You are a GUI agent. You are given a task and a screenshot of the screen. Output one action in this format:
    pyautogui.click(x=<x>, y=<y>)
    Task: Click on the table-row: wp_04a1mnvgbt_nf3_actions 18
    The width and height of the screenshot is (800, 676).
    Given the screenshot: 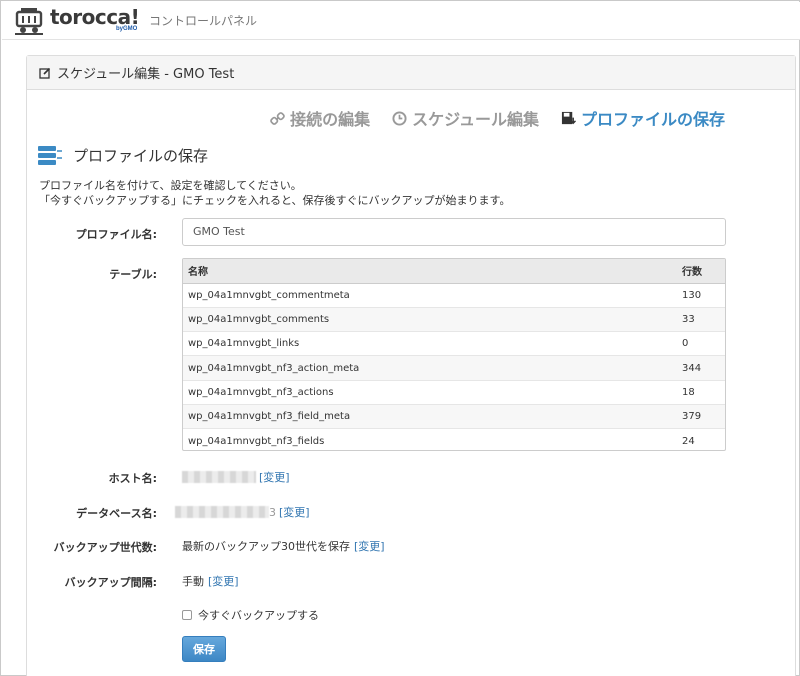 What is the action you would take?
    pyautogui.click(x=454, y=392)
    